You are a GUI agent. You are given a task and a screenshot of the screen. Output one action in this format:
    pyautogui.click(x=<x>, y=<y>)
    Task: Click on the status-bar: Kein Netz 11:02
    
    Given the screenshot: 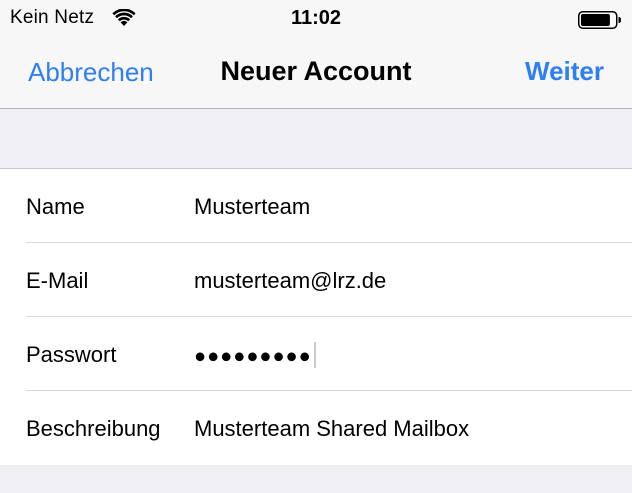 What is the action you would take?
    pyautogui.click(x=316, y=20)
    